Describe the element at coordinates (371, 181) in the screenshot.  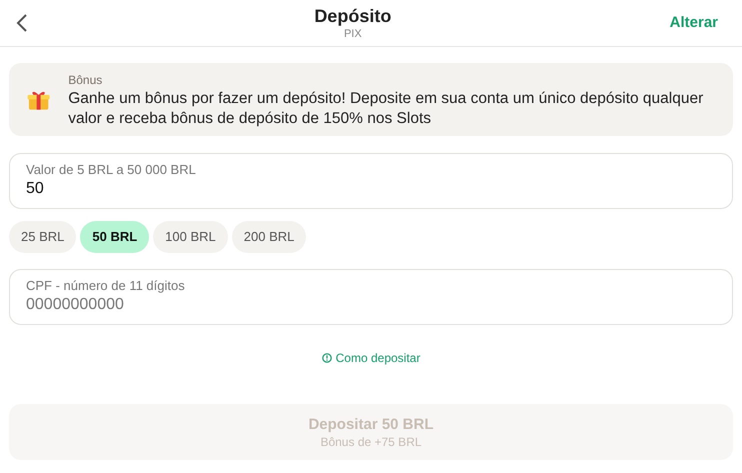
I see `amount-field: Valor de 5 BRL a 50 000 BRL 50` at that location.